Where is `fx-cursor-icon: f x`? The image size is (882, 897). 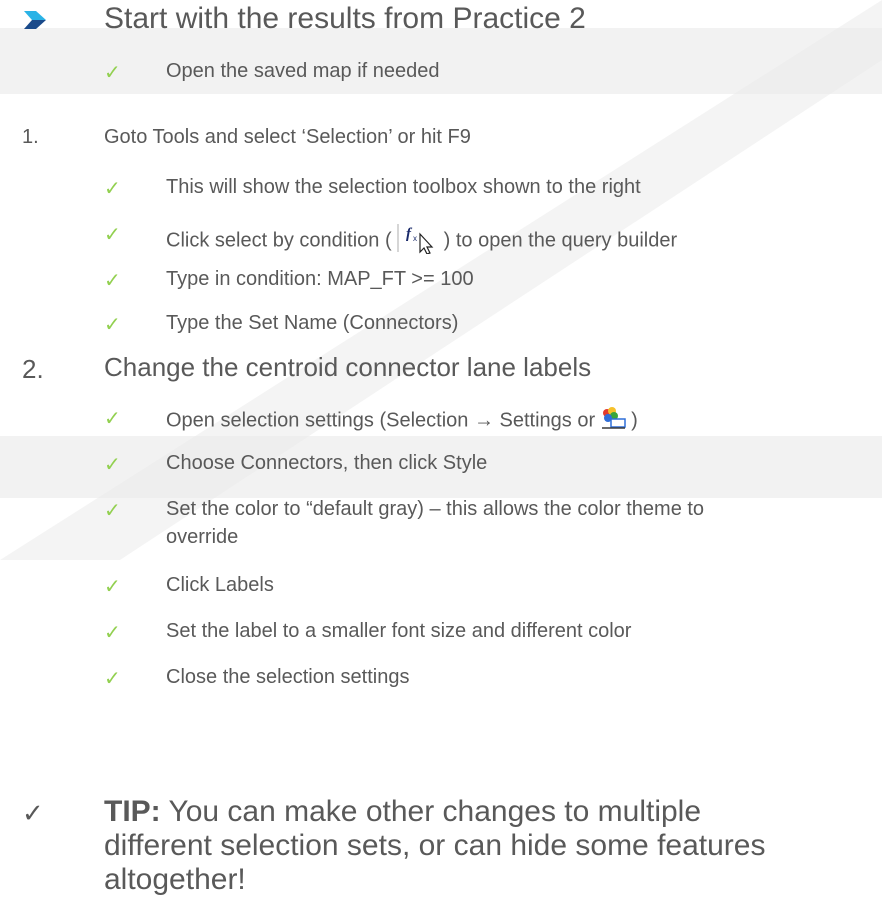 fx-cursor-icon: f x is located at coordinates (418, 241).